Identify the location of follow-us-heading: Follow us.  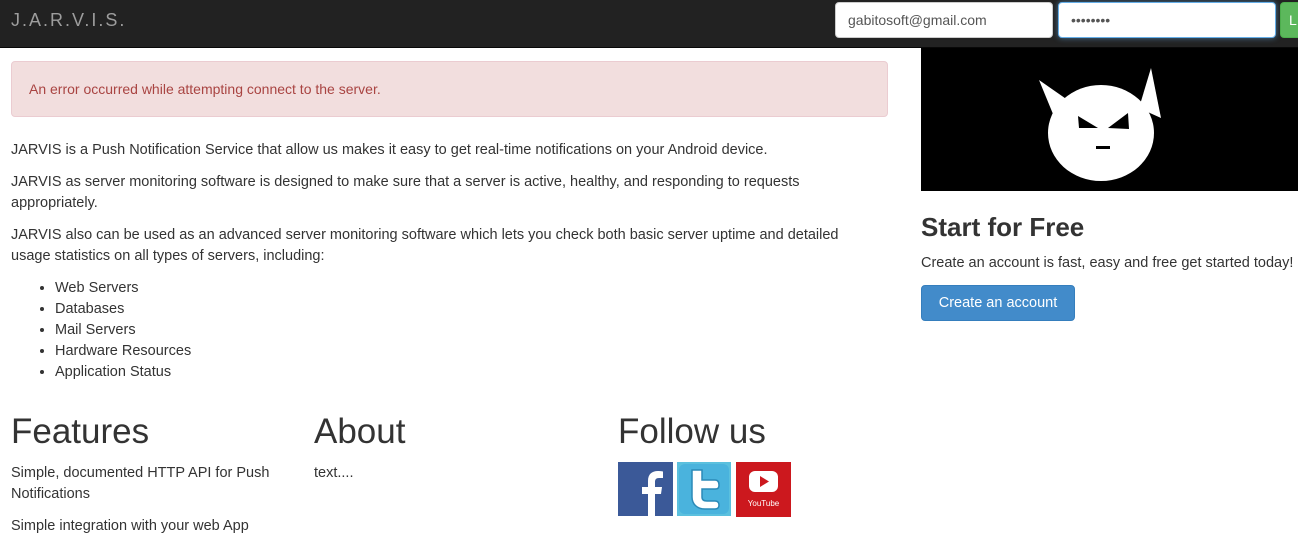
(692, 431).